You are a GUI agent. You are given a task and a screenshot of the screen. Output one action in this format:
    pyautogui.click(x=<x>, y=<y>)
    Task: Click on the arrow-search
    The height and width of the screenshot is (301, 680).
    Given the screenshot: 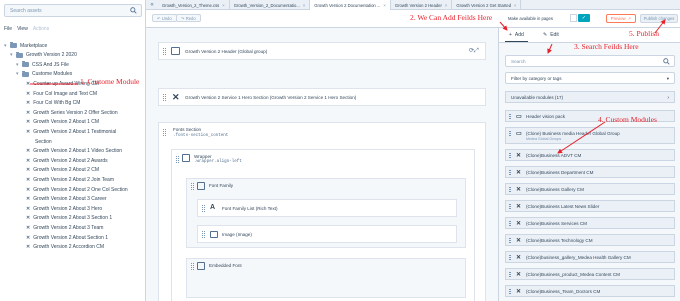 What is the action you would take?
    pyautogui.click(x=550, y=48)
    